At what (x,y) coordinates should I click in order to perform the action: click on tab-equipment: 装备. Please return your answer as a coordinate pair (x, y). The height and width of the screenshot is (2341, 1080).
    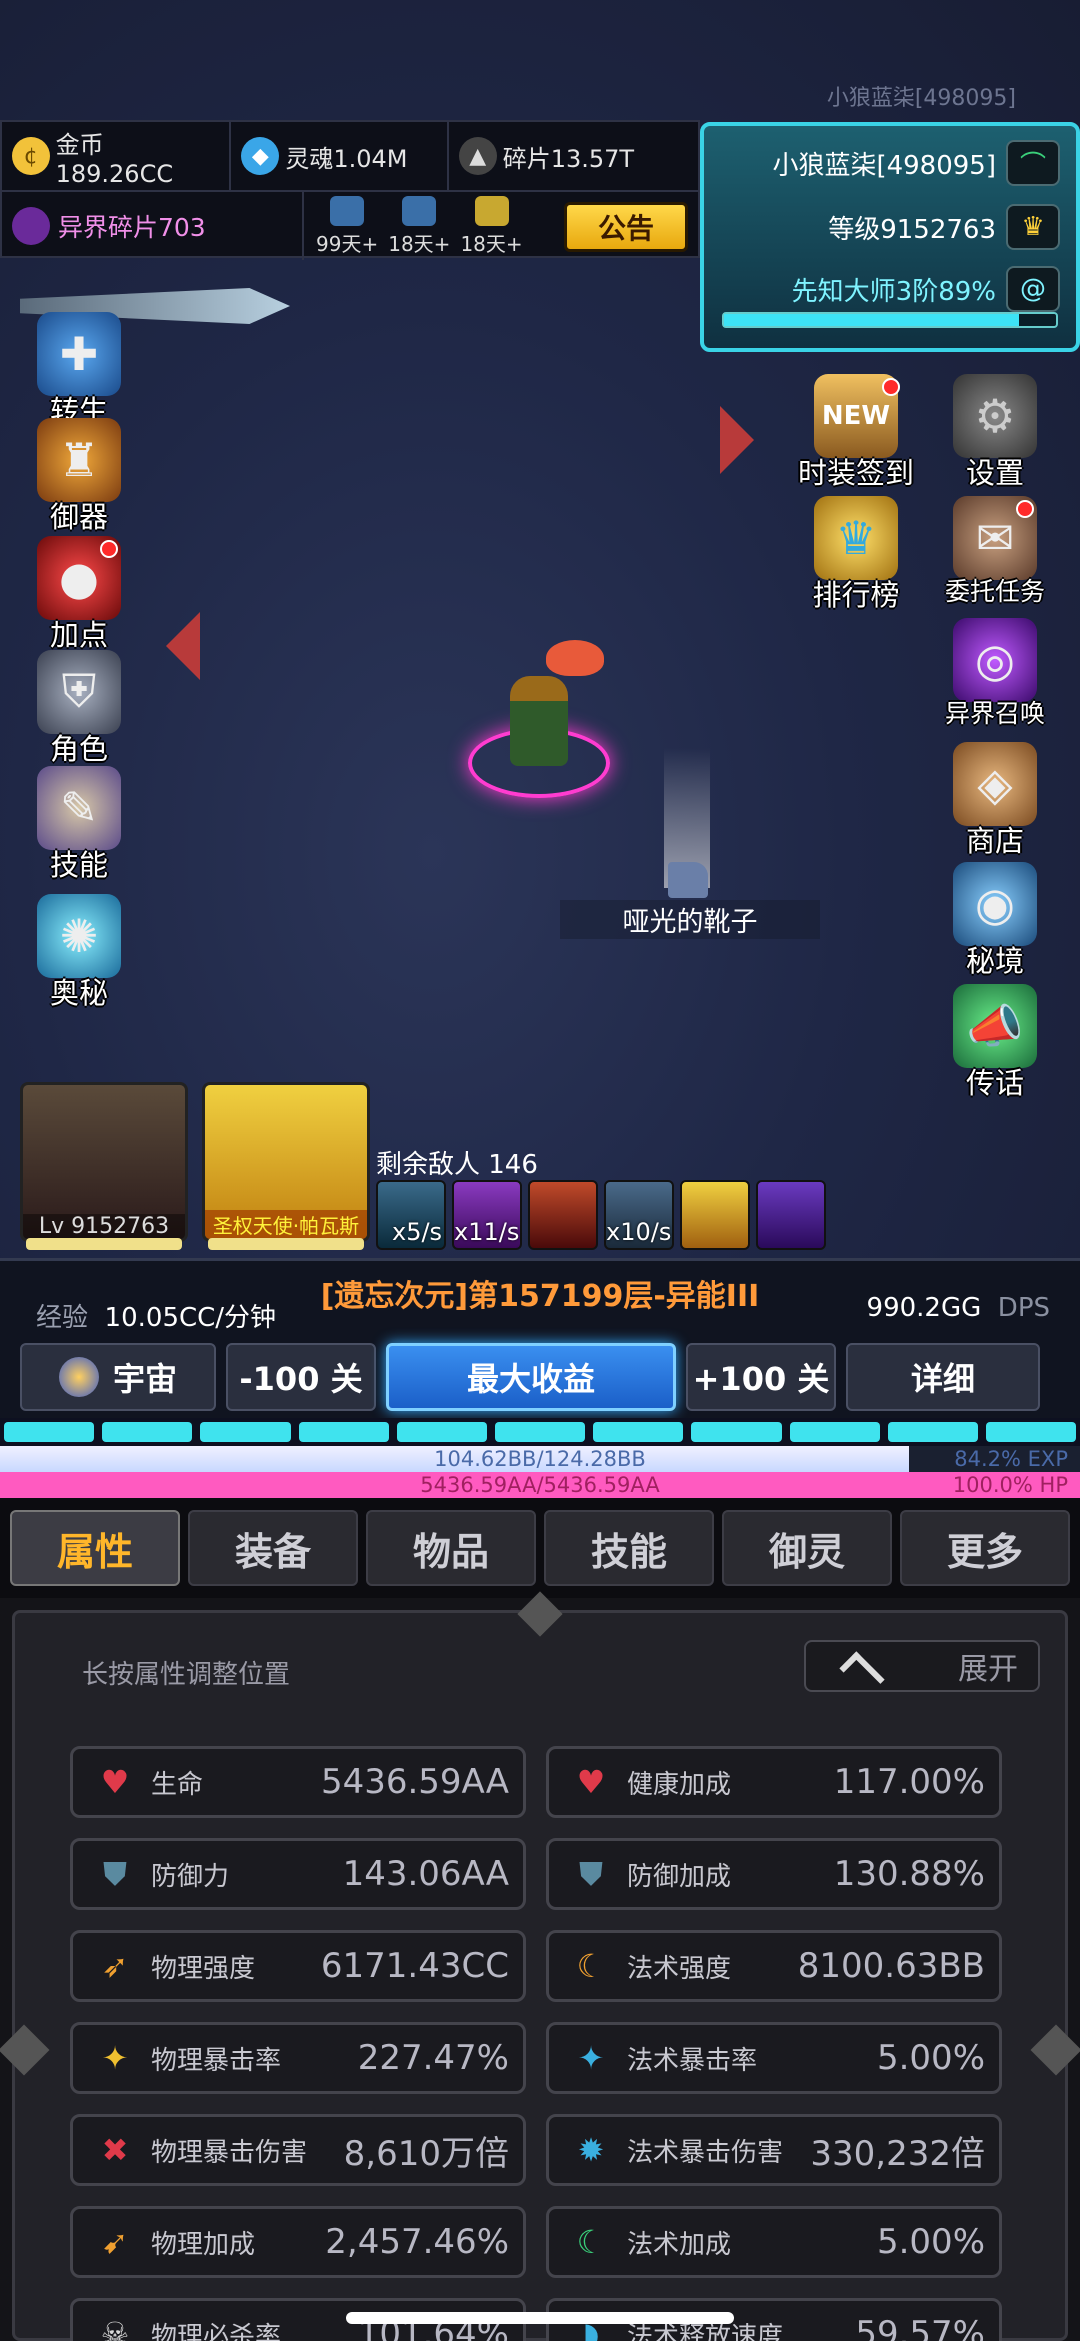
    Looking at the image, I should click on (273, 1548).